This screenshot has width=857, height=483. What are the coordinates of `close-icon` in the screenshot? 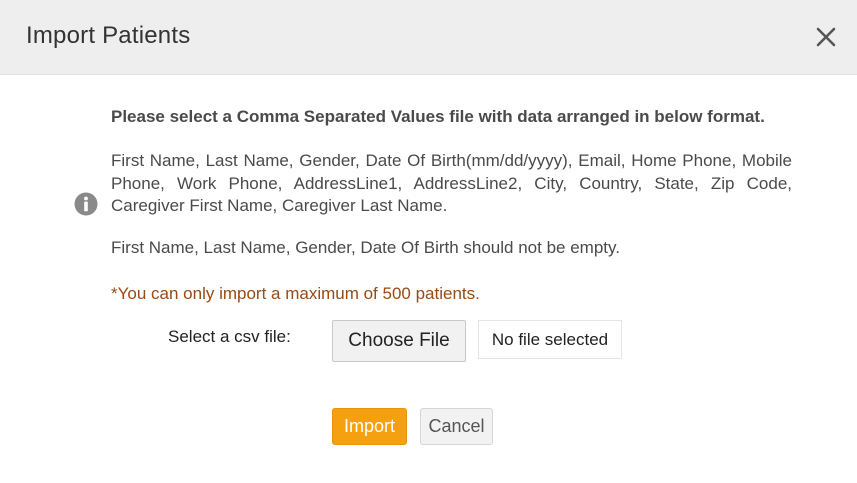 It's located at (826, 37).